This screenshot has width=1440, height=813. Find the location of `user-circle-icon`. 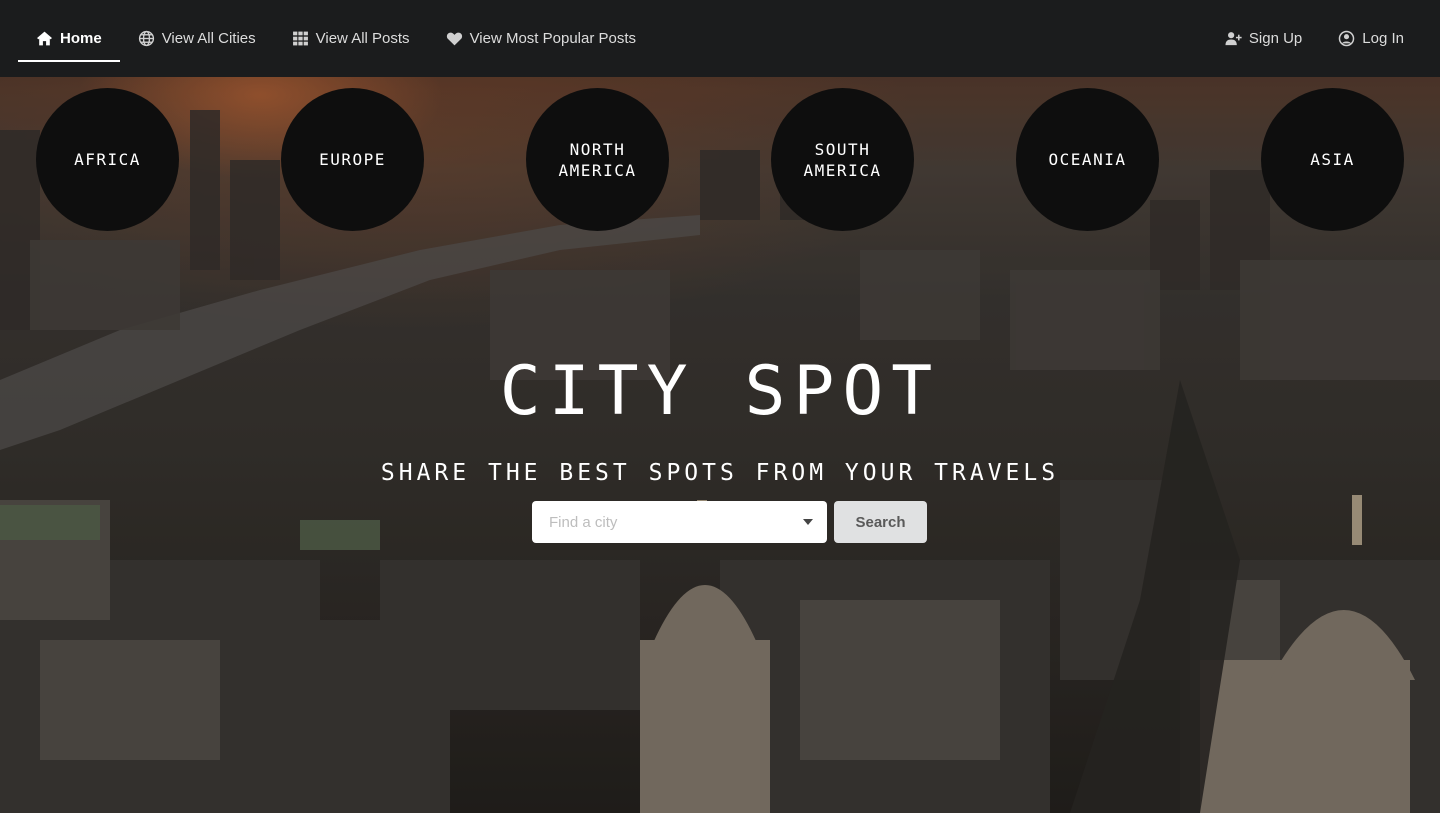

user-circle-icon is located at coordinates (1346, 38).